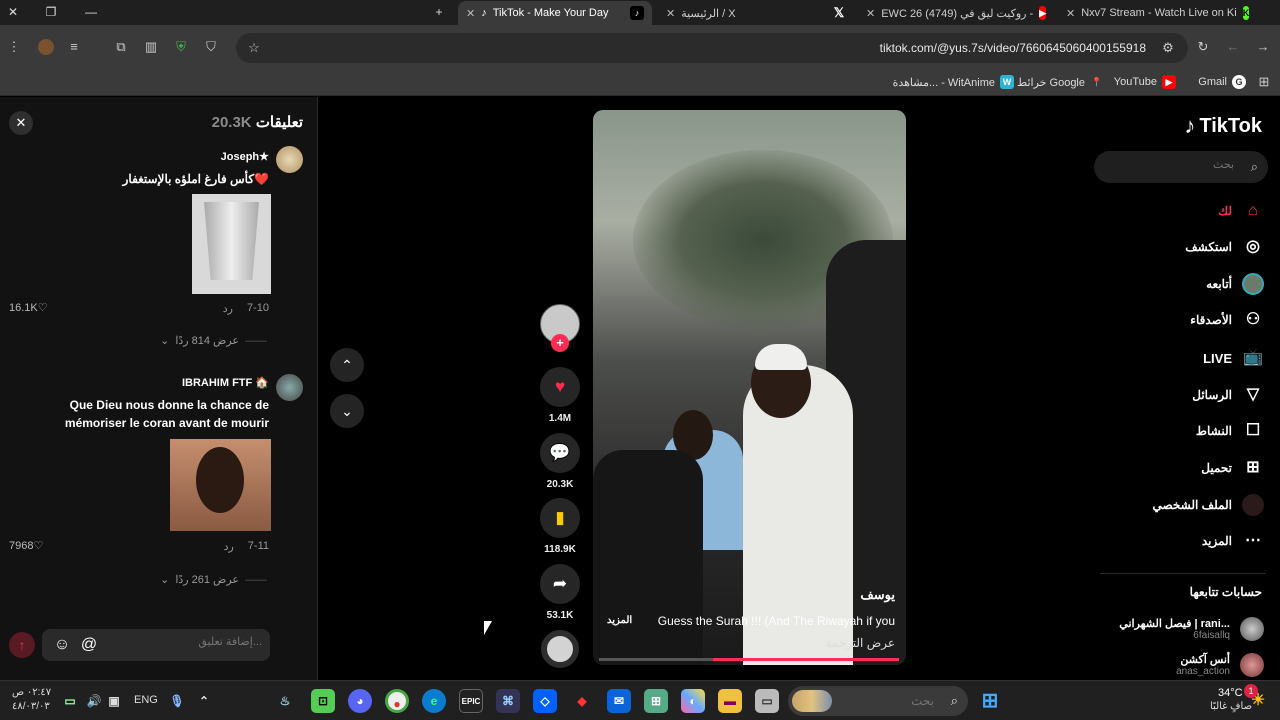  I want to click on view-replies-button: ⌄ عرض 814 ردًا ——, so click(213, 341).